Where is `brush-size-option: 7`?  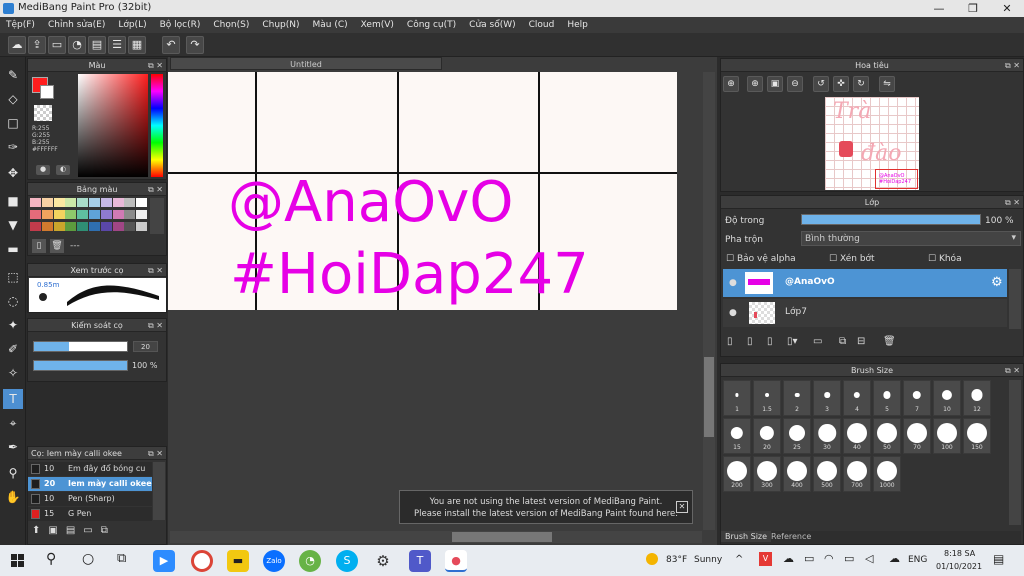 brush-size-option: 7 is located at coordinates (917, 398).